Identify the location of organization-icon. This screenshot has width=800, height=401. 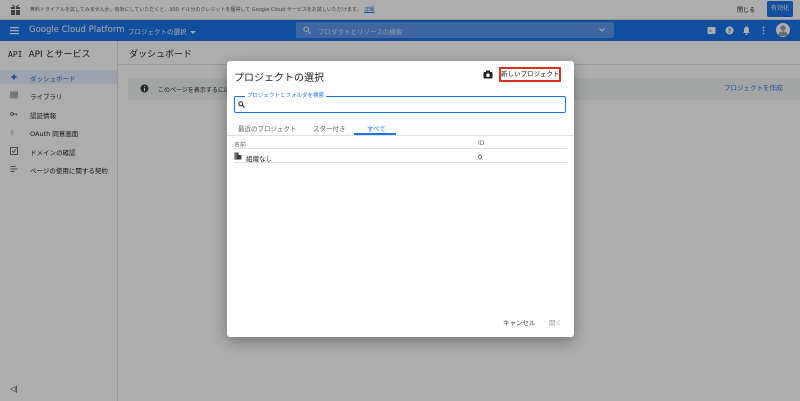
(238, 156).